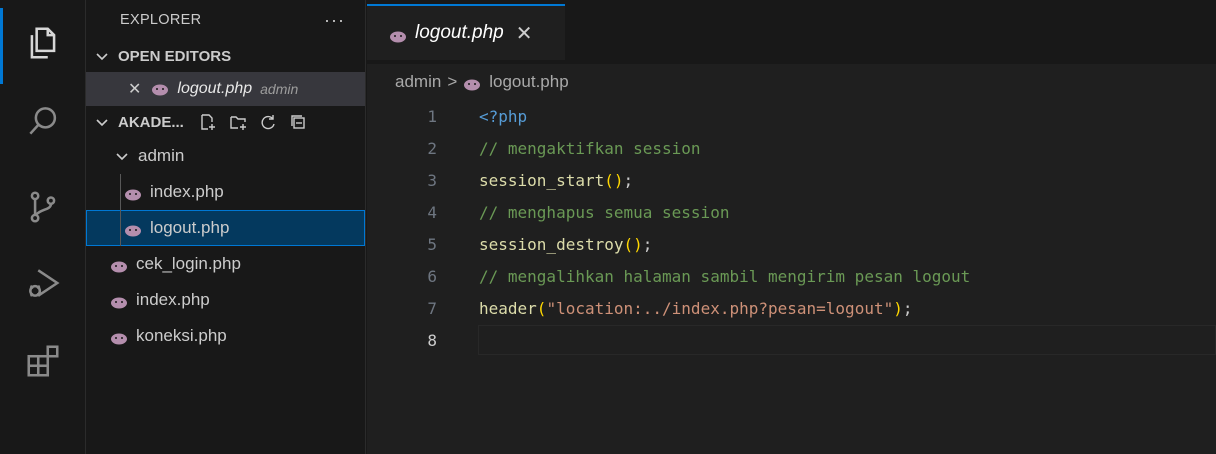 Image resolution: width=1216 pixels, height=454 pixels. Describe the element at coordinates (161, 20) in the screenshot. I see `explorer-title: EXPLORER` at that location.